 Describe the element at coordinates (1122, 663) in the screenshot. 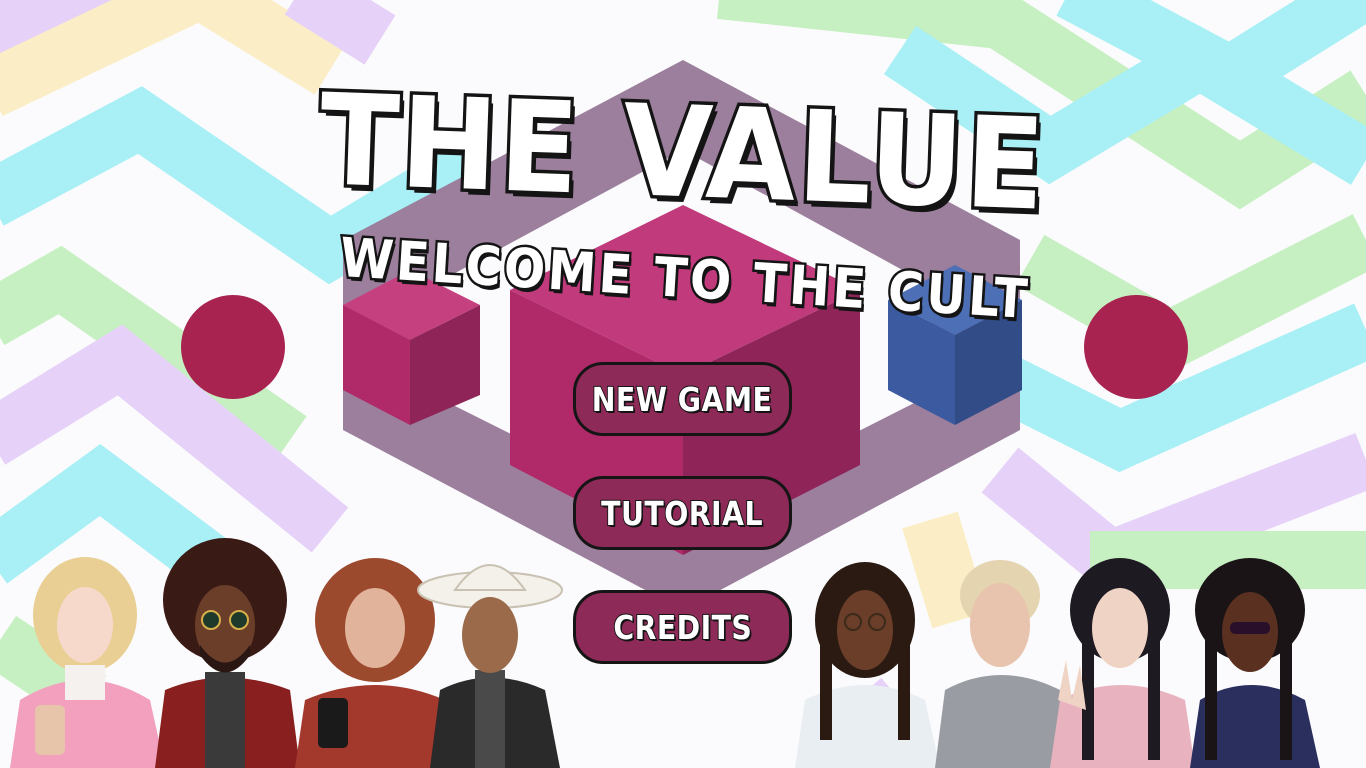

I see `character-woman-peace-sign` at that location.